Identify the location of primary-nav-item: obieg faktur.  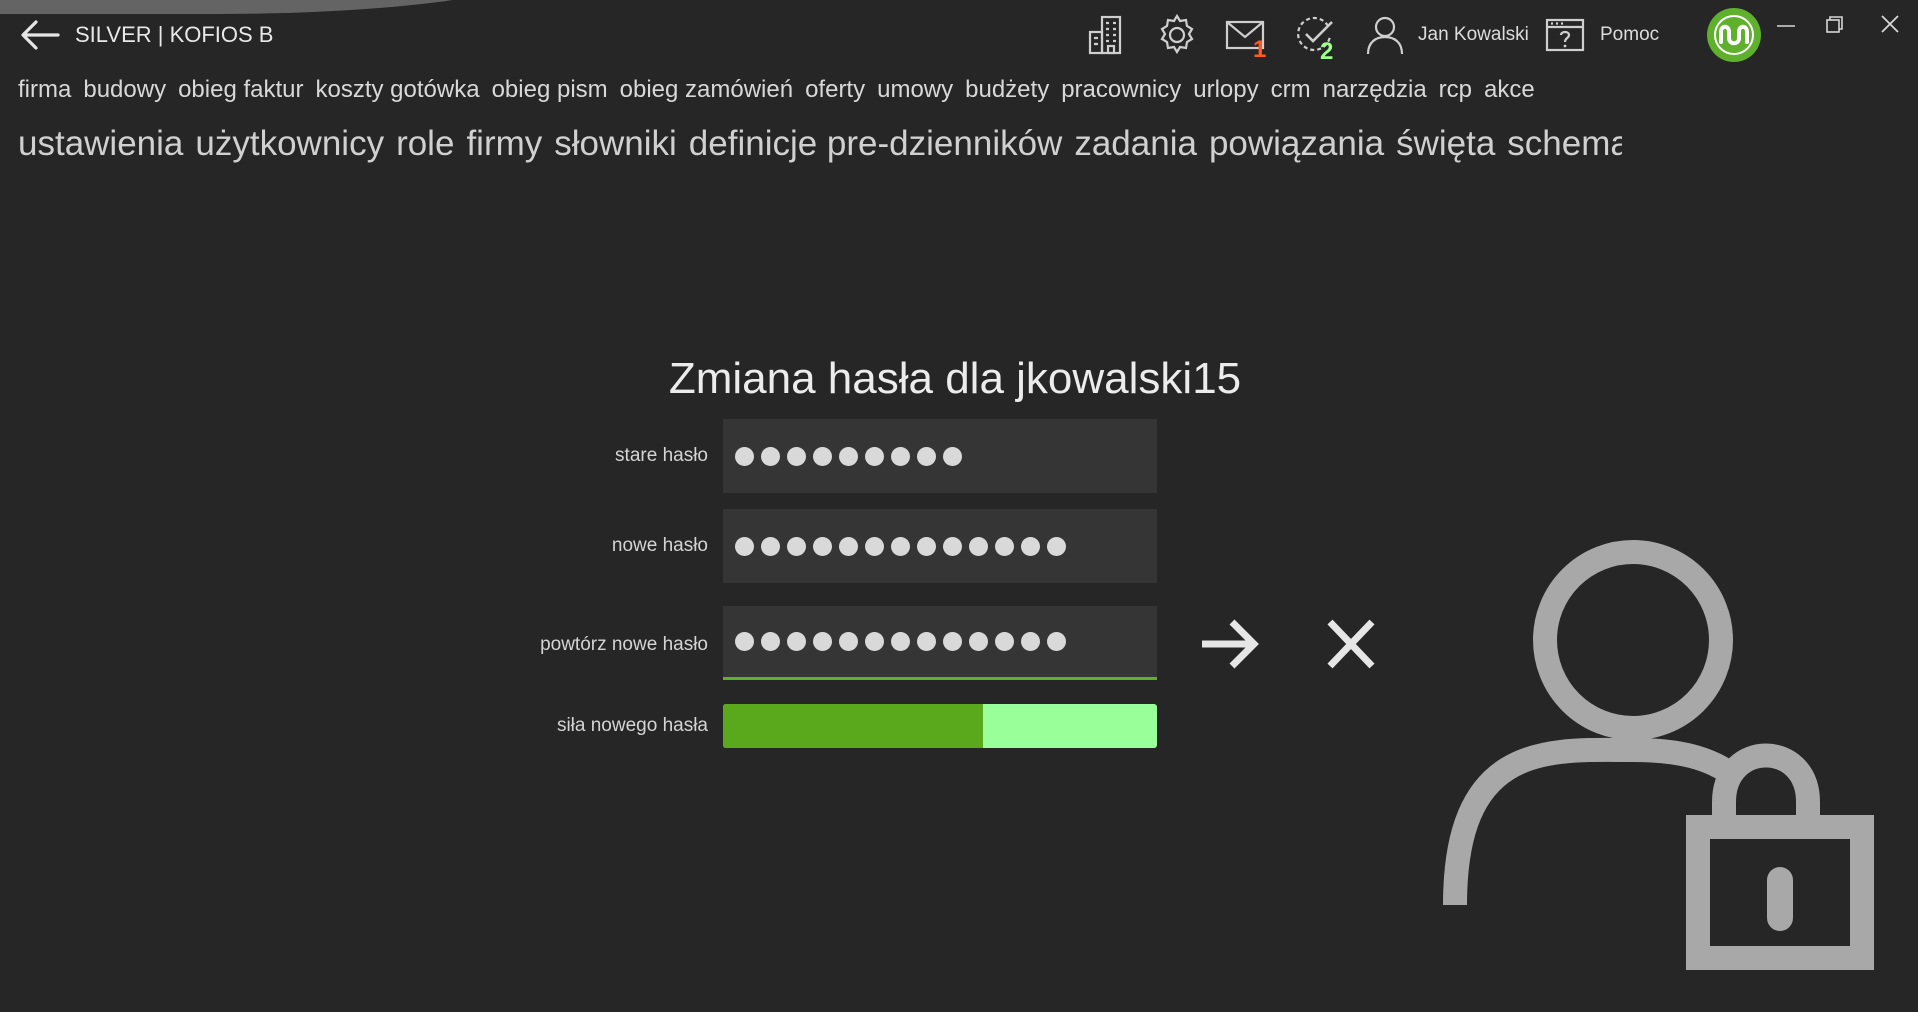
(240, 89).